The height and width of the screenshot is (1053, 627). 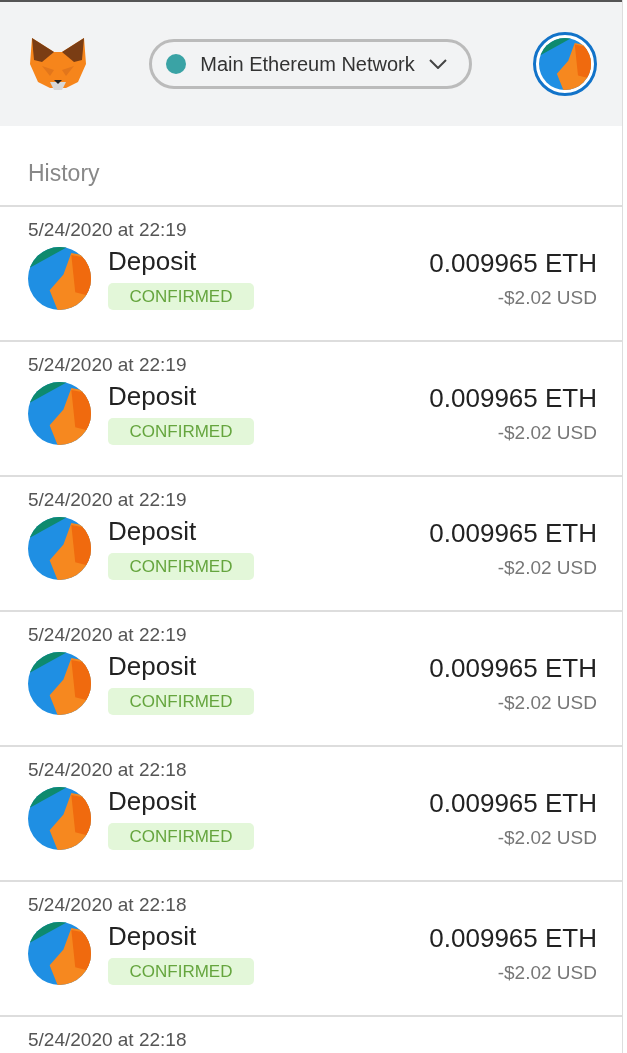 What do you see at coordinates (310, 64) in the screenshot?
I see `network-selector: Main Ethereum Network` at bounding box center [310, 64].